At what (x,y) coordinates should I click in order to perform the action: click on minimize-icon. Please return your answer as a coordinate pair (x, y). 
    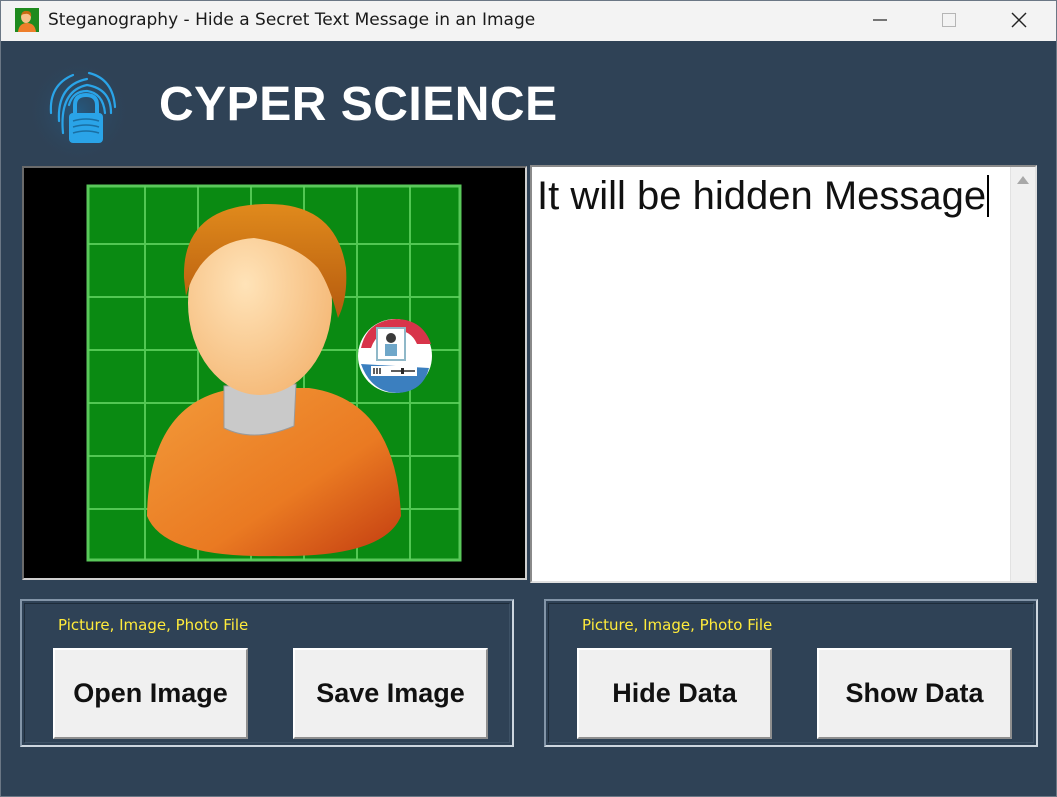
    Looking at the image, I should click on (880, 20).